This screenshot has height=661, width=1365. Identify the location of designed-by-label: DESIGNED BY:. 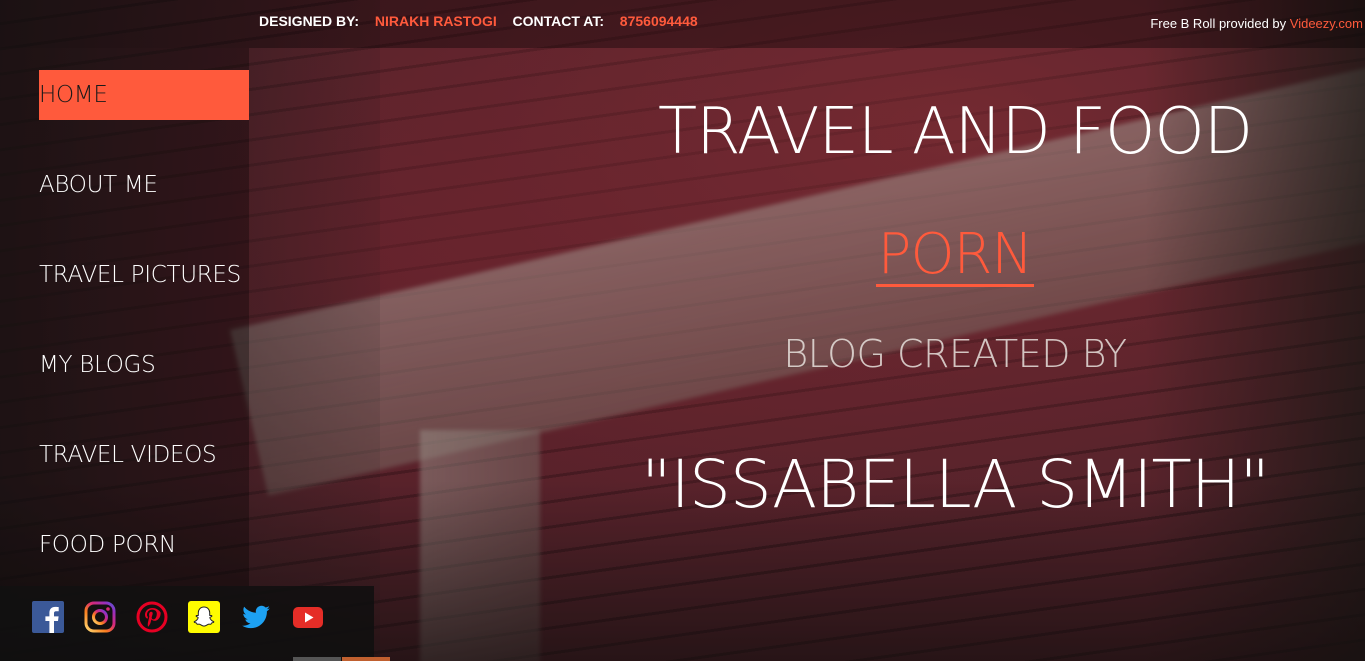
(309, 21).